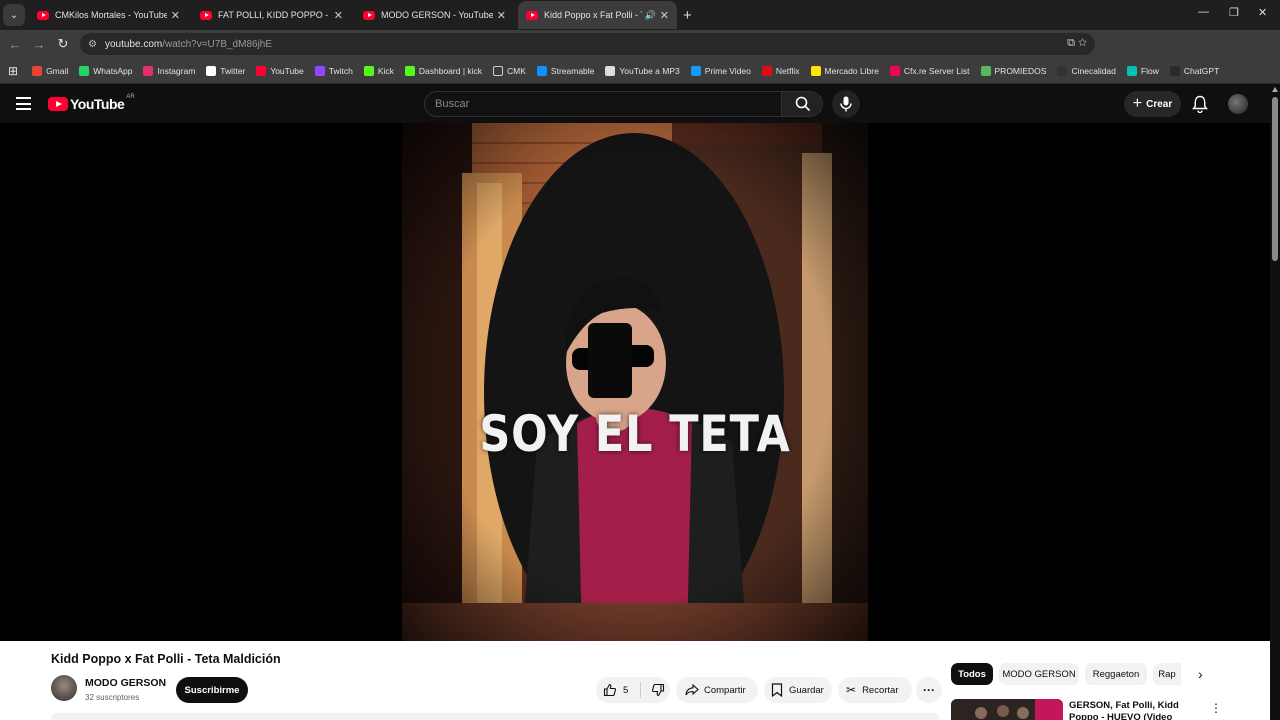 The width and height of the screenshot is (1280, 720). I want to click on url-host: youtube.com, so click(133, 44).